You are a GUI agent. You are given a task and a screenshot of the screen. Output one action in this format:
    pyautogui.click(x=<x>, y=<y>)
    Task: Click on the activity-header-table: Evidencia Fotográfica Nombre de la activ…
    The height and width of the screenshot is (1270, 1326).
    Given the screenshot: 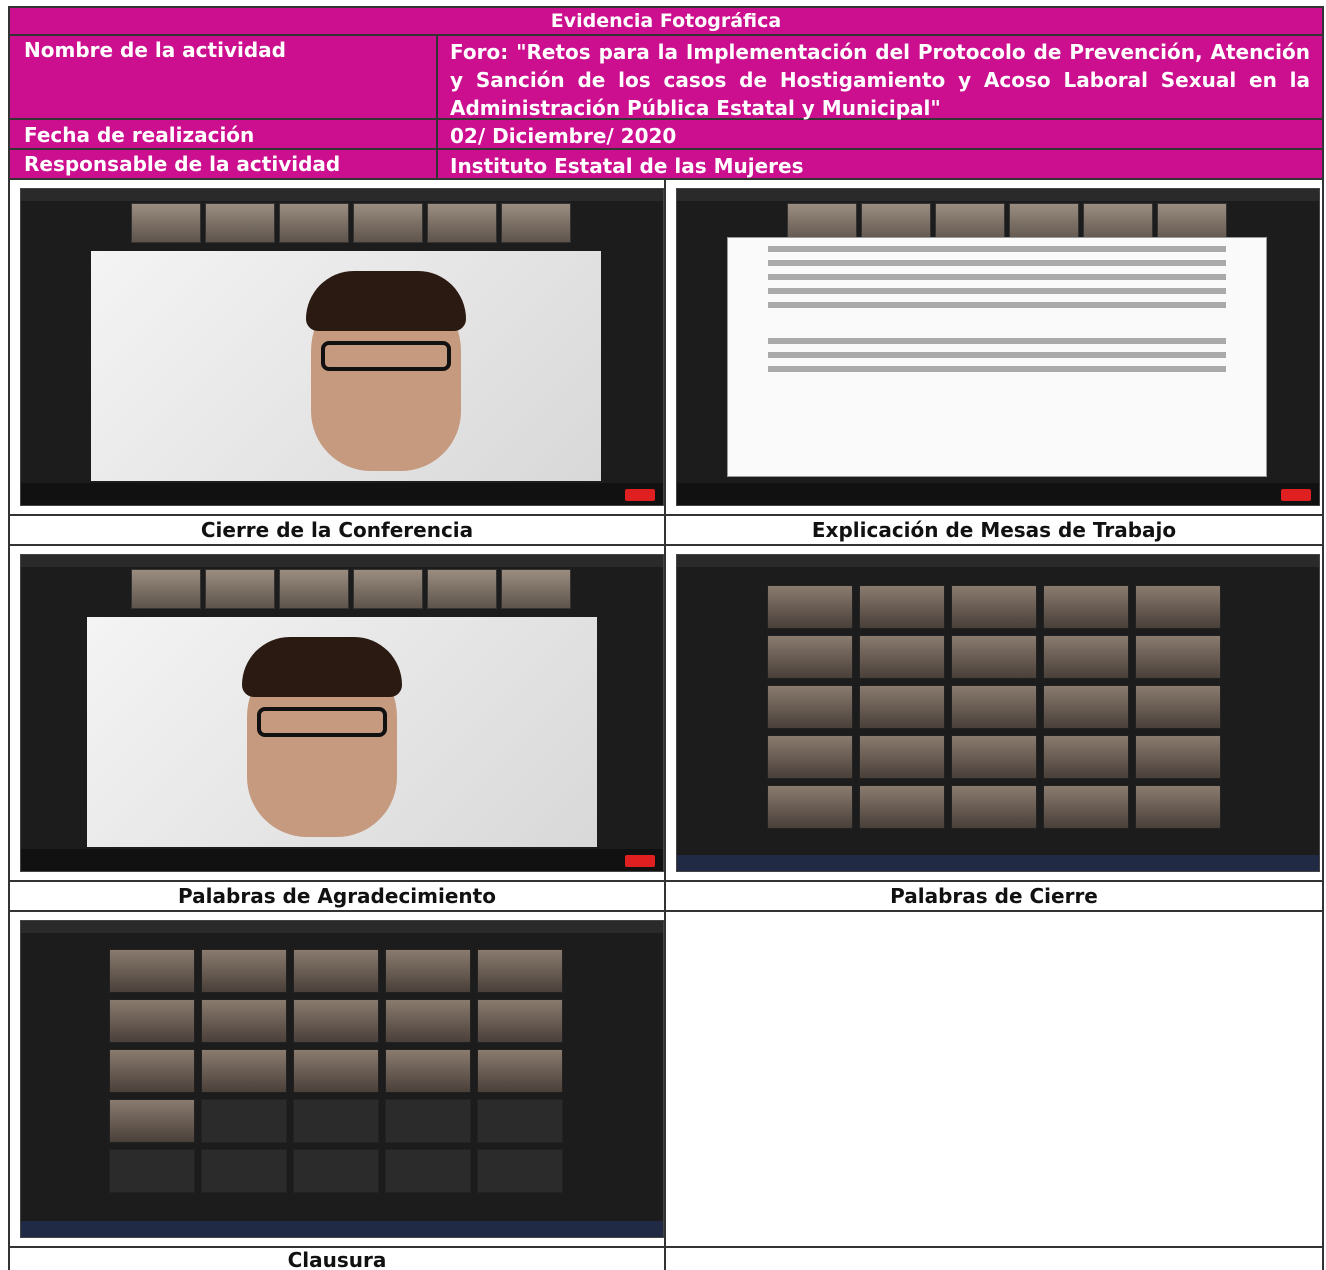 What is the action you would take?
    pyautogui.click(x=666, y=93)
    